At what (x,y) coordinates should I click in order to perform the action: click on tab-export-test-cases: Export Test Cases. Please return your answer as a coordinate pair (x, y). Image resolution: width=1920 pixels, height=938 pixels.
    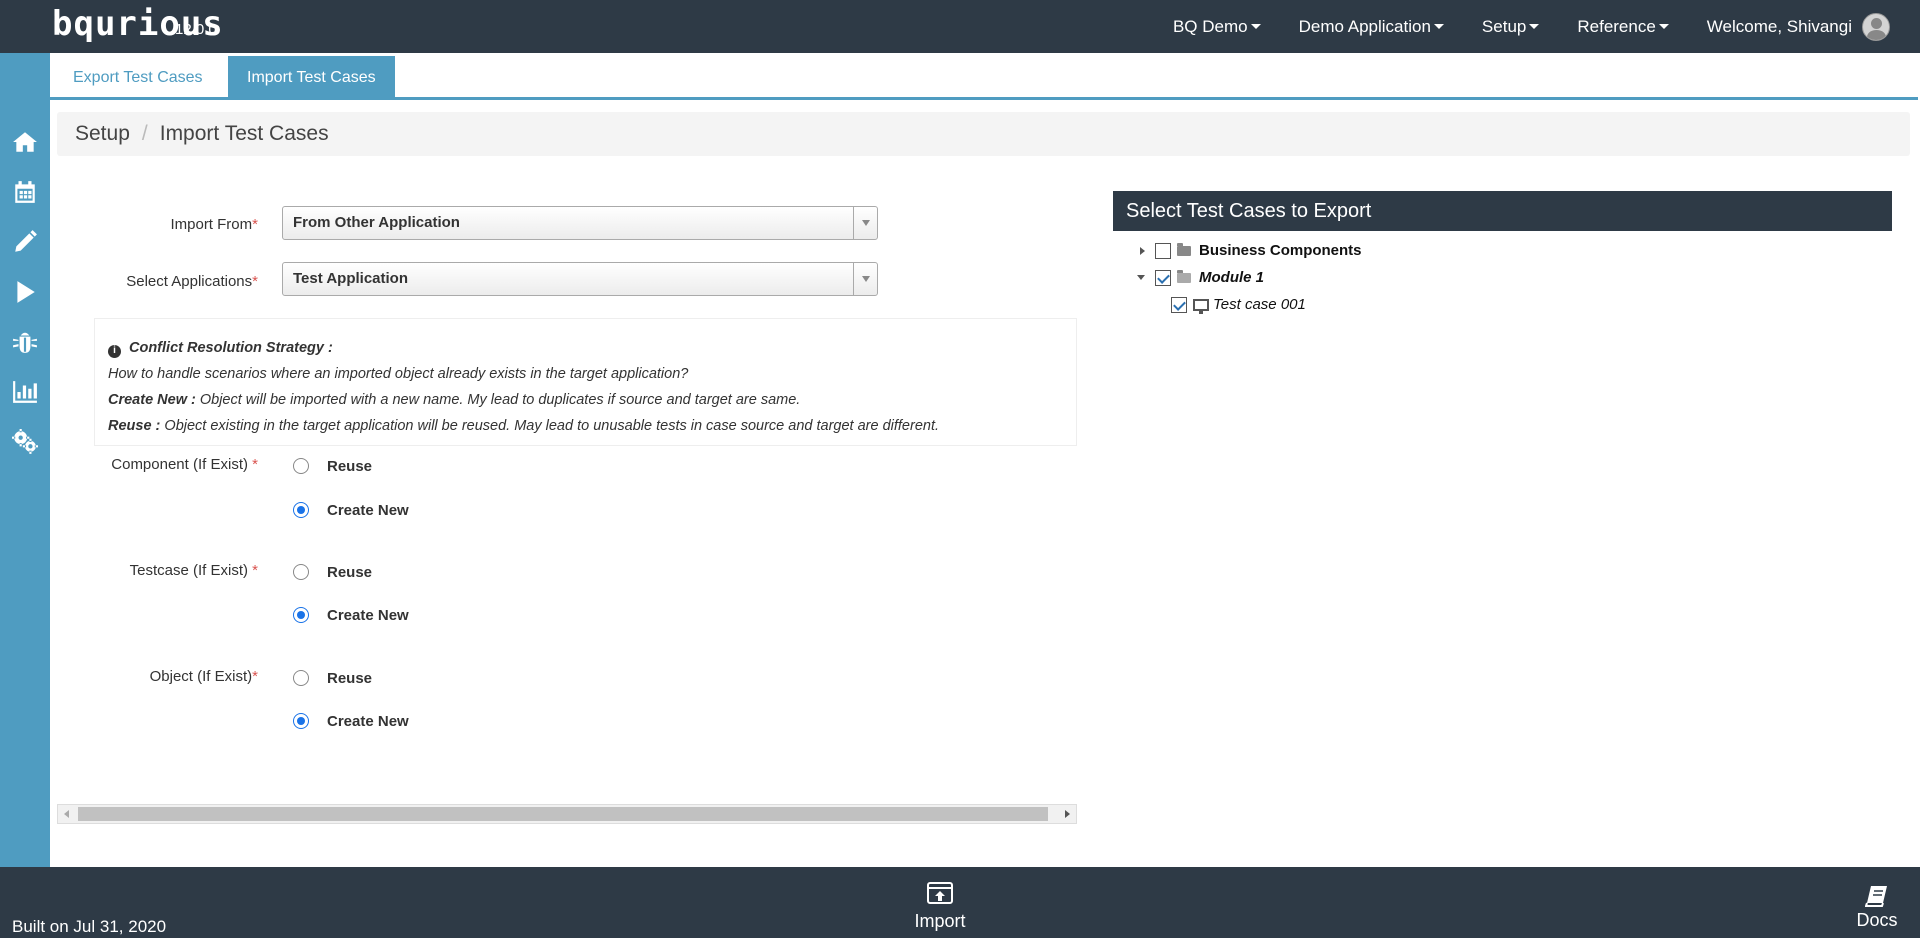
    Looking at the image, I should click on (138, 77).